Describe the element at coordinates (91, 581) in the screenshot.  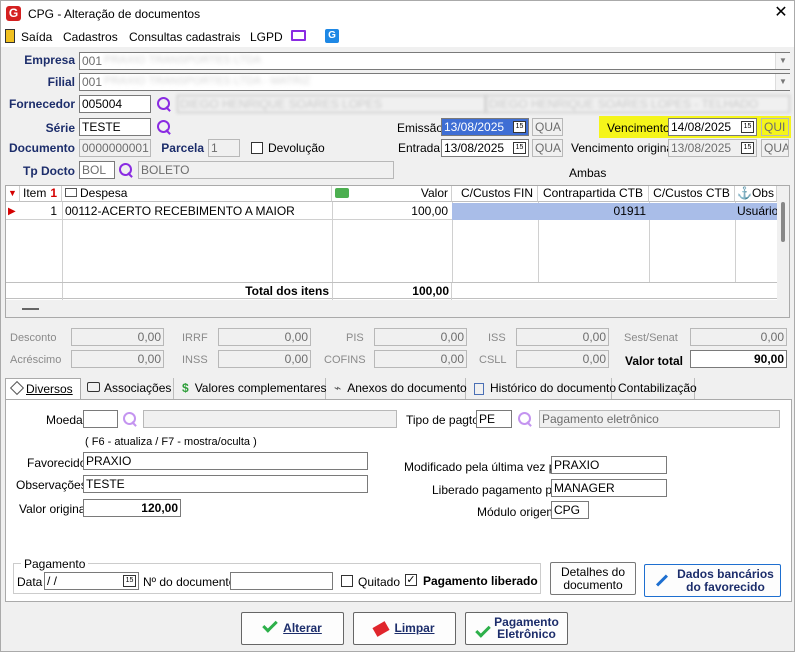
I see `data-input: / / 15` at that location.